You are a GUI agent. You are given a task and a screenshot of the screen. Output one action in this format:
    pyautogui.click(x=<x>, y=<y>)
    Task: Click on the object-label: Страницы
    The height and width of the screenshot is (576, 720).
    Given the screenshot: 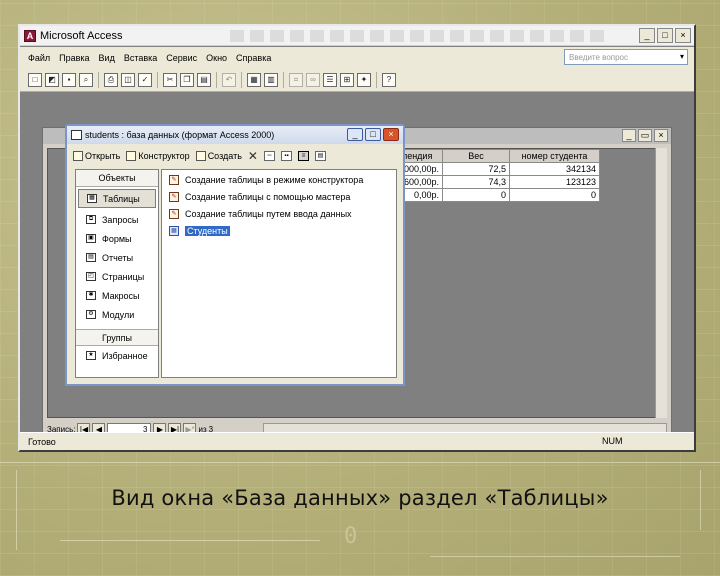 What is the action you would take?
    pyautogui.click(x=123, y=276)
    